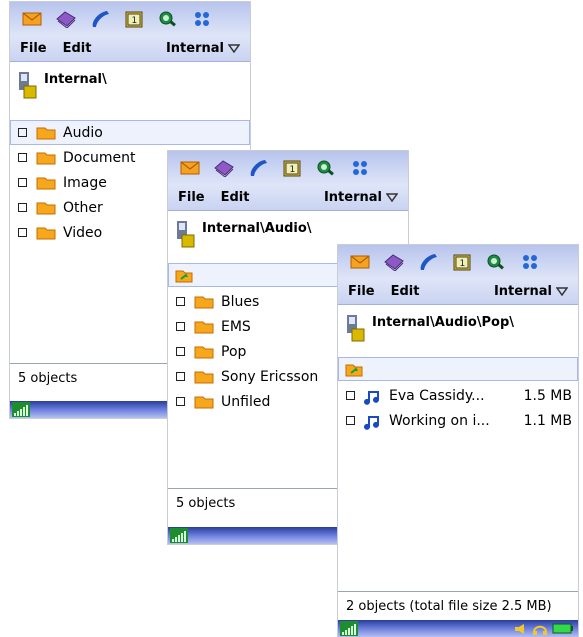 Image resolution: width=583 pixels, height=637 pixels. Describe the element at coordinates (270, 376) in the screenshot. I see `list-item-label: Sony Ericsson` at that location.